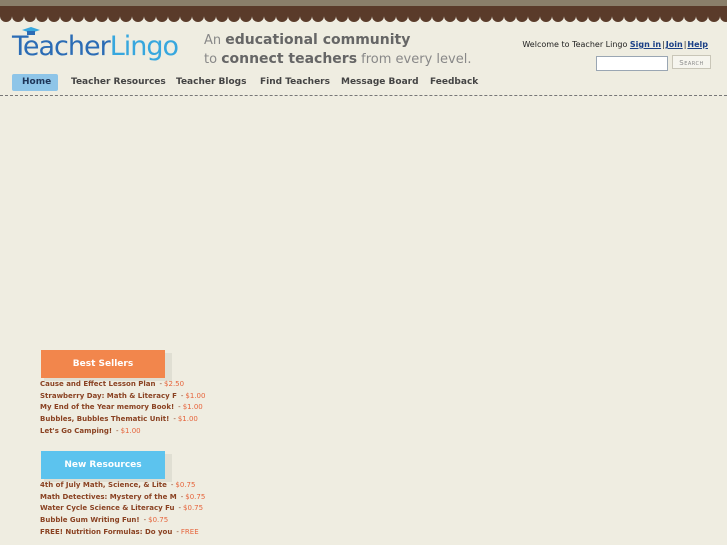  I want to click on logo-text-lingo: Lingo, so click(144, 46).